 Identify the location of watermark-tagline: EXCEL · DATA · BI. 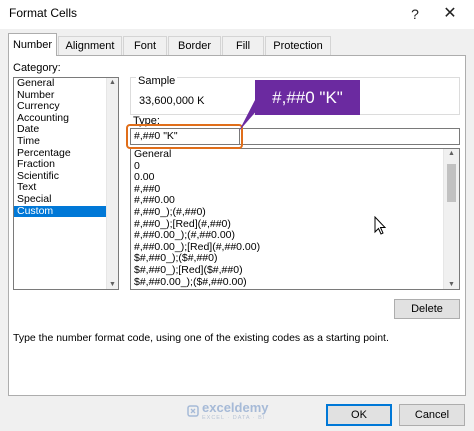
(234, 418).